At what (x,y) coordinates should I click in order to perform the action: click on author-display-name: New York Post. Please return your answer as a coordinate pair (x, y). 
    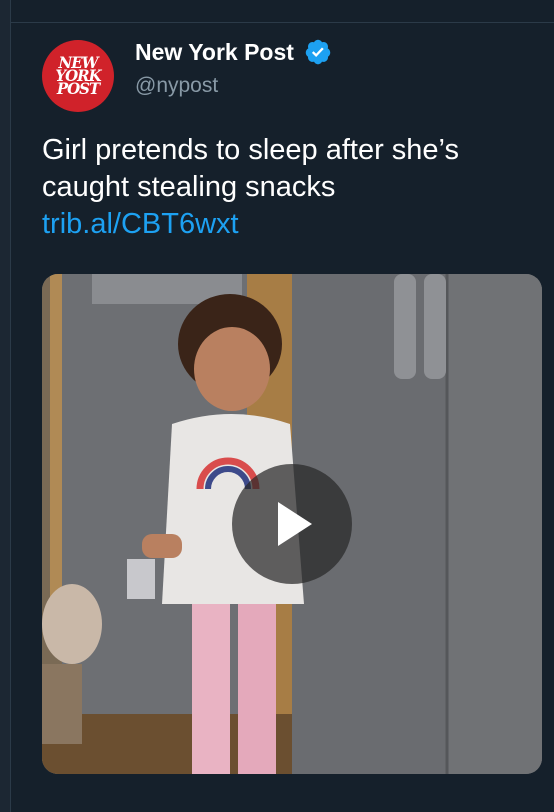
    Looking at the image, I should click on (214, 52).